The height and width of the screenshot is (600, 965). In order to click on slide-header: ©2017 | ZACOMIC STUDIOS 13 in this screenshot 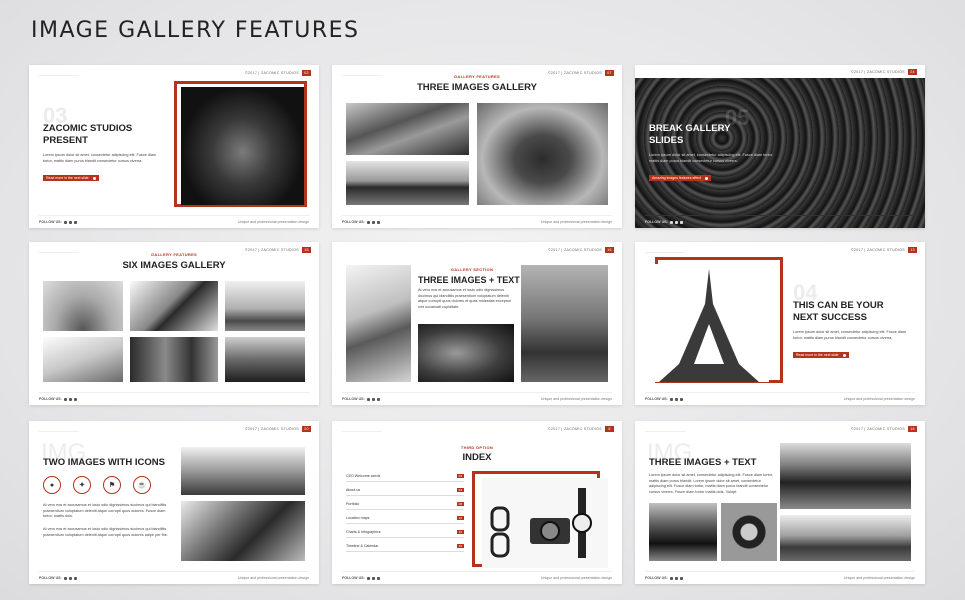, I will do `click(884, 250)`.